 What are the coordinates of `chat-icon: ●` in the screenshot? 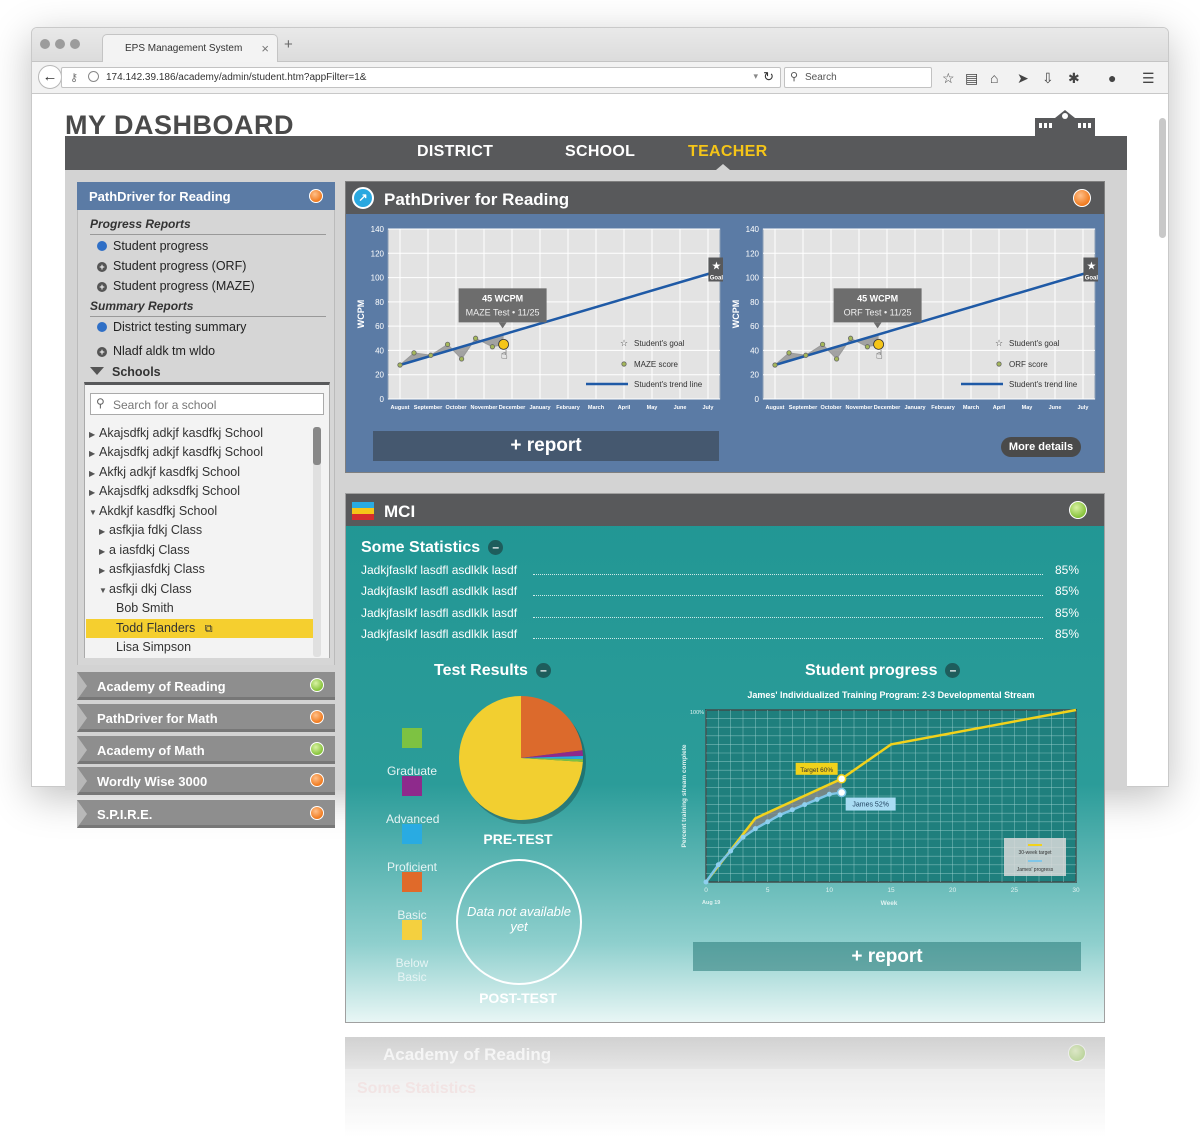 It's located at (1112, 78).